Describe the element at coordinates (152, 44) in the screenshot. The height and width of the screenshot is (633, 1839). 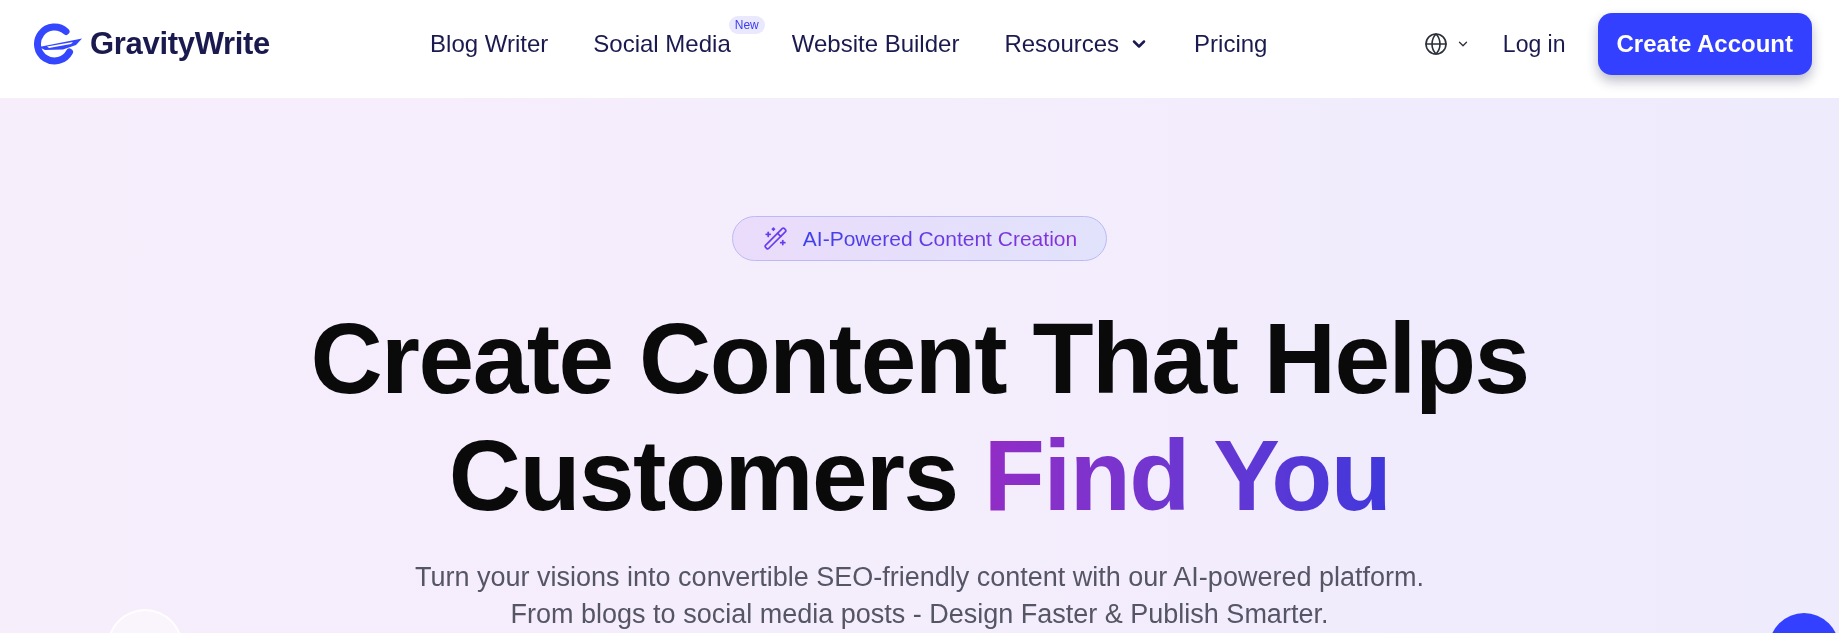
I see `logo-link: GravityWrite` at that location.